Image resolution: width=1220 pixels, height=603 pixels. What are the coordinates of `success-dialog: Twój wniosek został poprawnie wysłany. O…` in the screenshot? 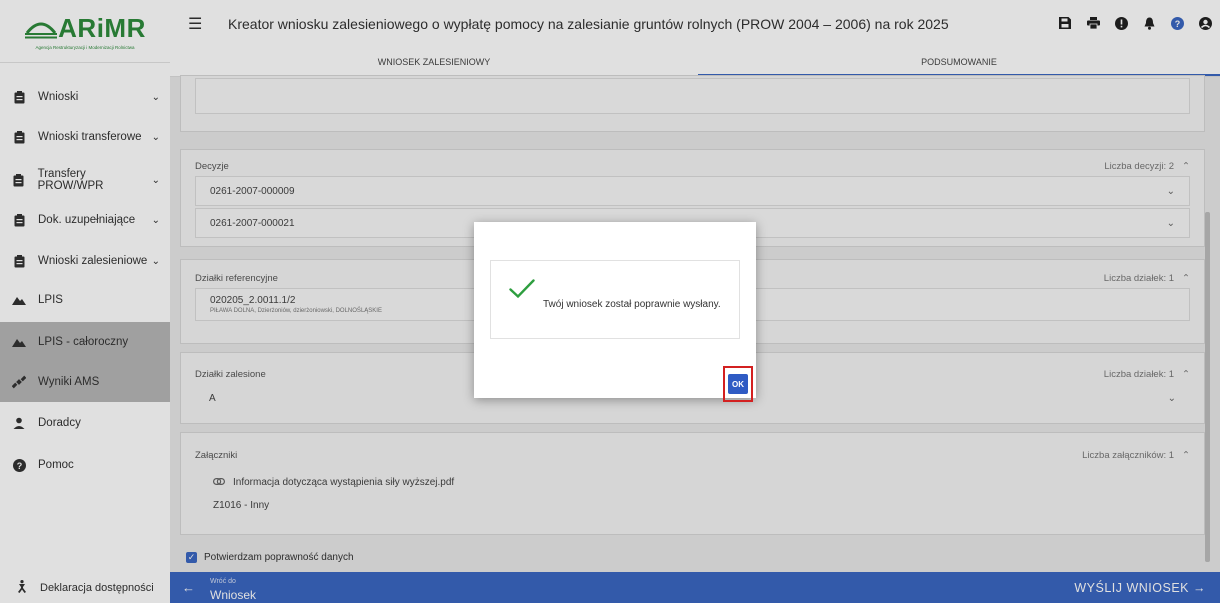 It's located at (615, 312).